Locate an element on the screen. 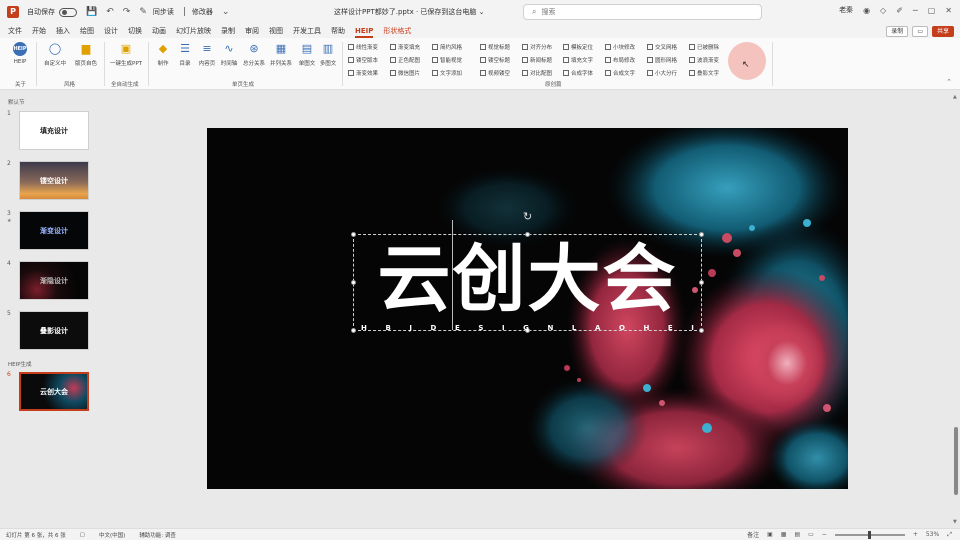  feature-item: 镂空标题 is located at coordinates (495, 60).